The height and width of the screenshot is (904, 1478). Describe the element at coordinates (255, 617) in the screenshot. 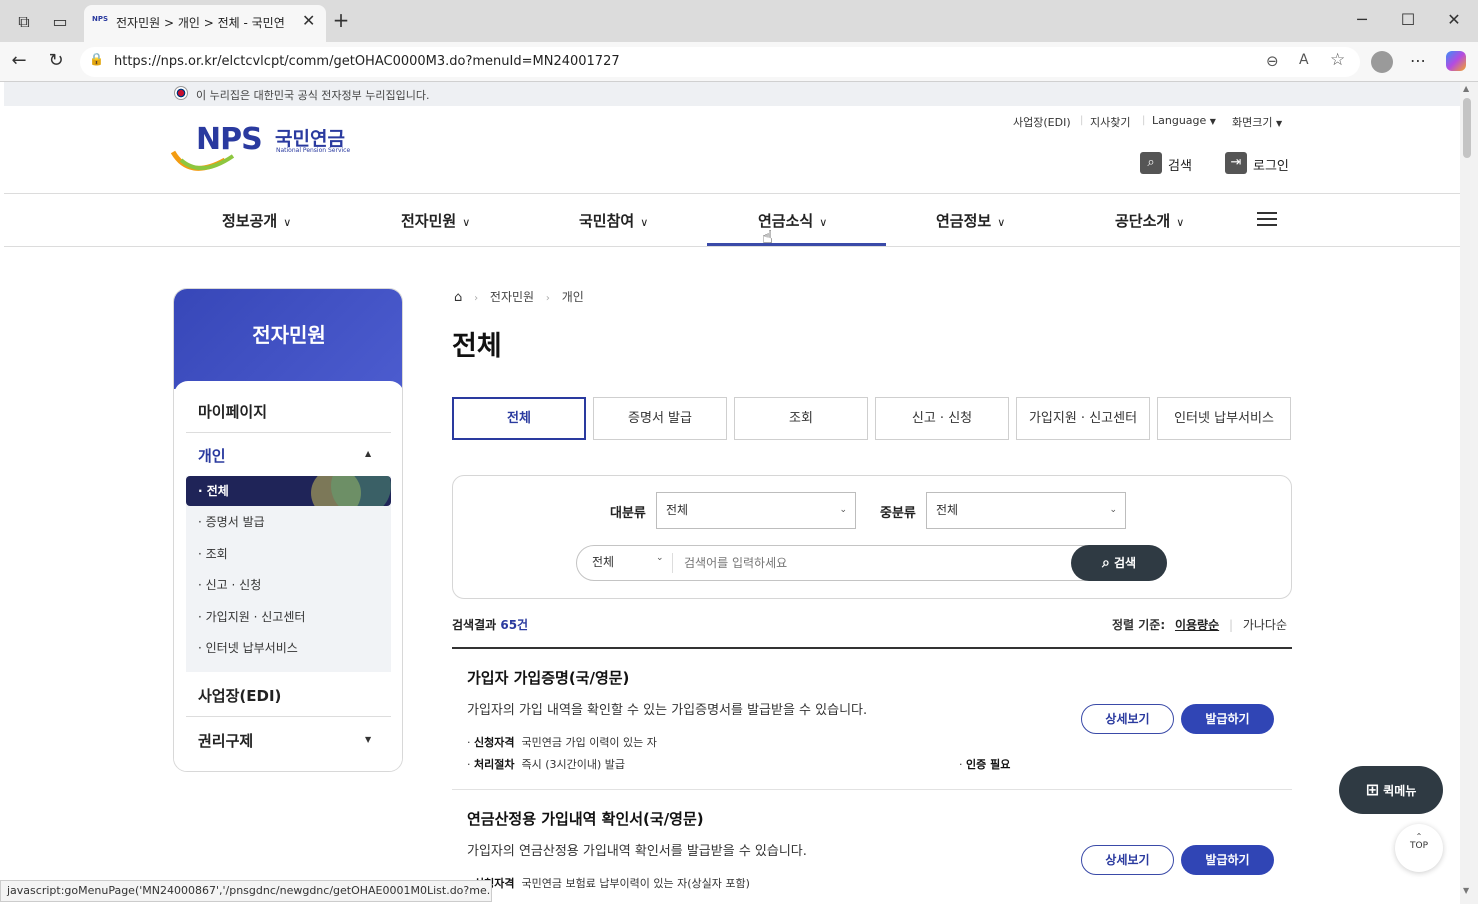

I see `sidebar-sub-label: 가입지원 · 신고센터` at that location.